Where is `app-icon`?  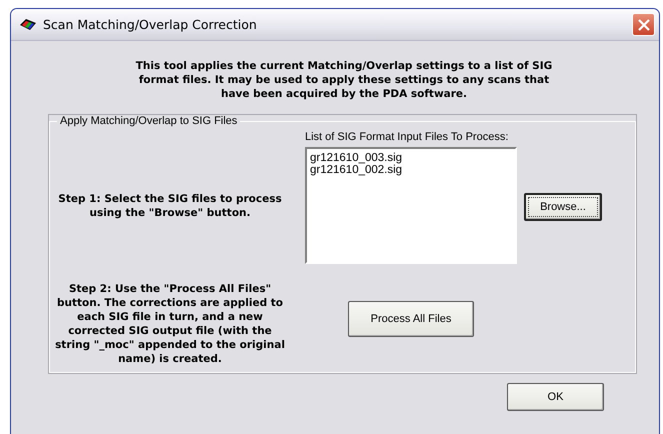 app-icon is located at coordinates (28, 25).